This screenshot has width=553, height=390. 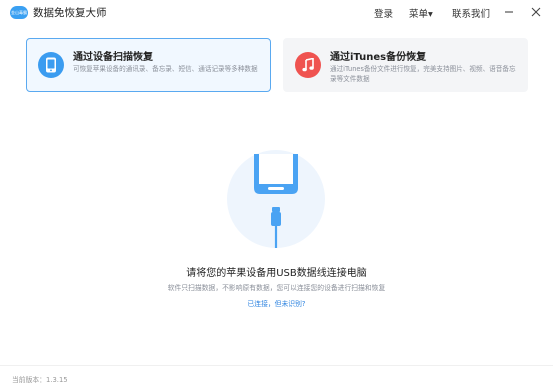 I want to click on phone-icon, so click(x=51, y=65).